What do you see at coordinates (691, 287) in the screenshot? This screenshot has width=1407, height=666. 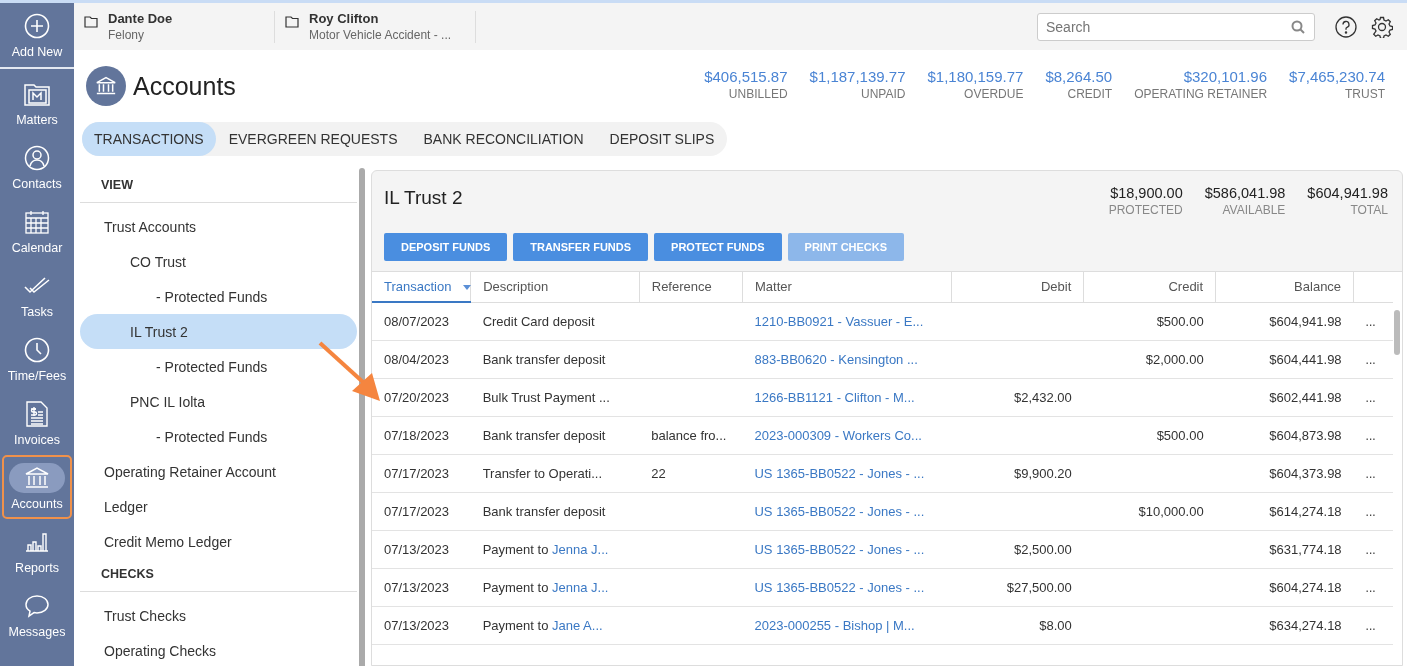 I see `column-header: Reference` at bounding box center [691, 287].